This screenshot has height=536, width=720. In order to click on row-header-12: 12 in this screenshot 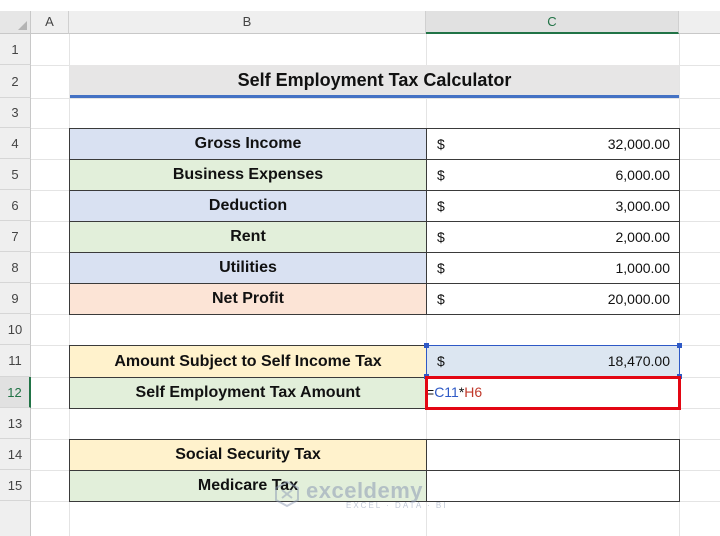, I will do `click(15, 392)`.